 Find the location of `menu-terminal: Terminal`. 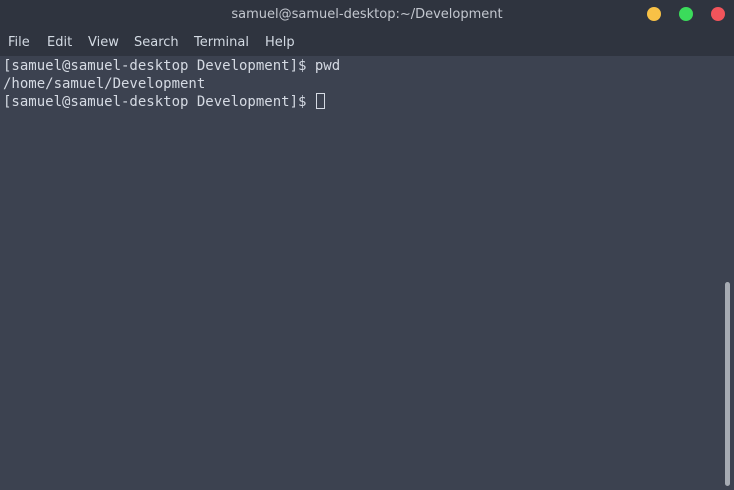

menu-terminal: Terminal is located at coordinates (221, 42).